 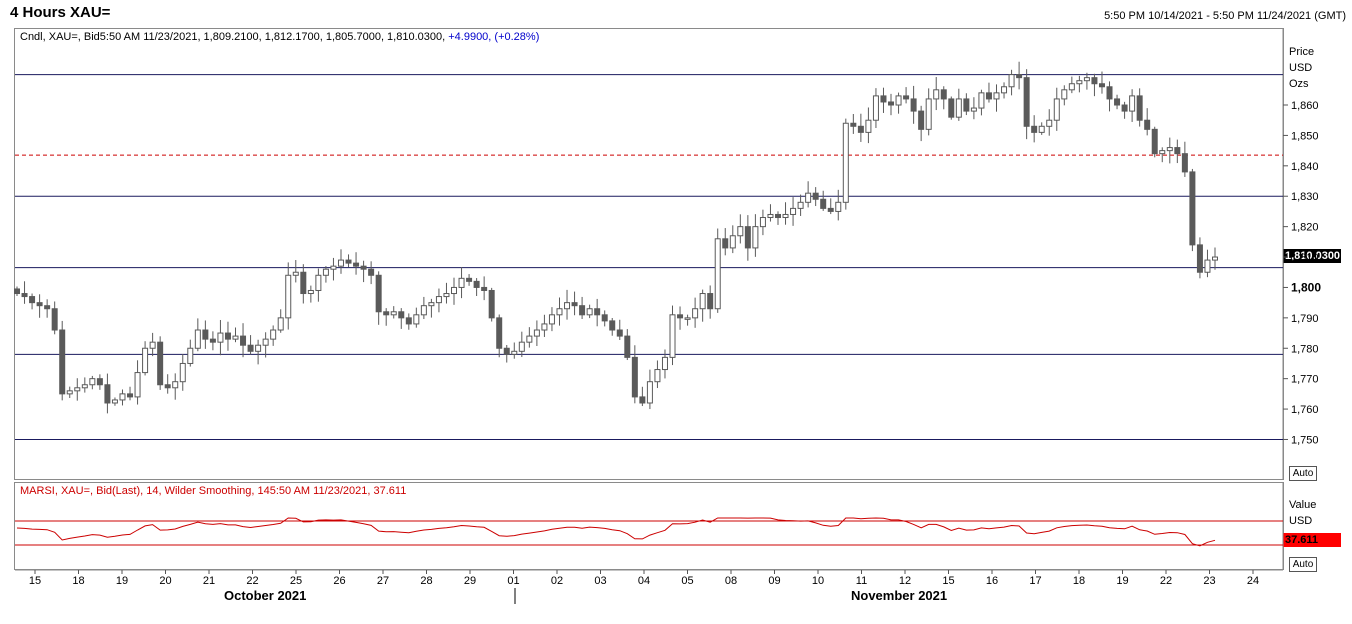 What do you see at coordinates (905, 581) in the screenshot?
I see `x-tick-label: 12` at bounding box center [905, 581].